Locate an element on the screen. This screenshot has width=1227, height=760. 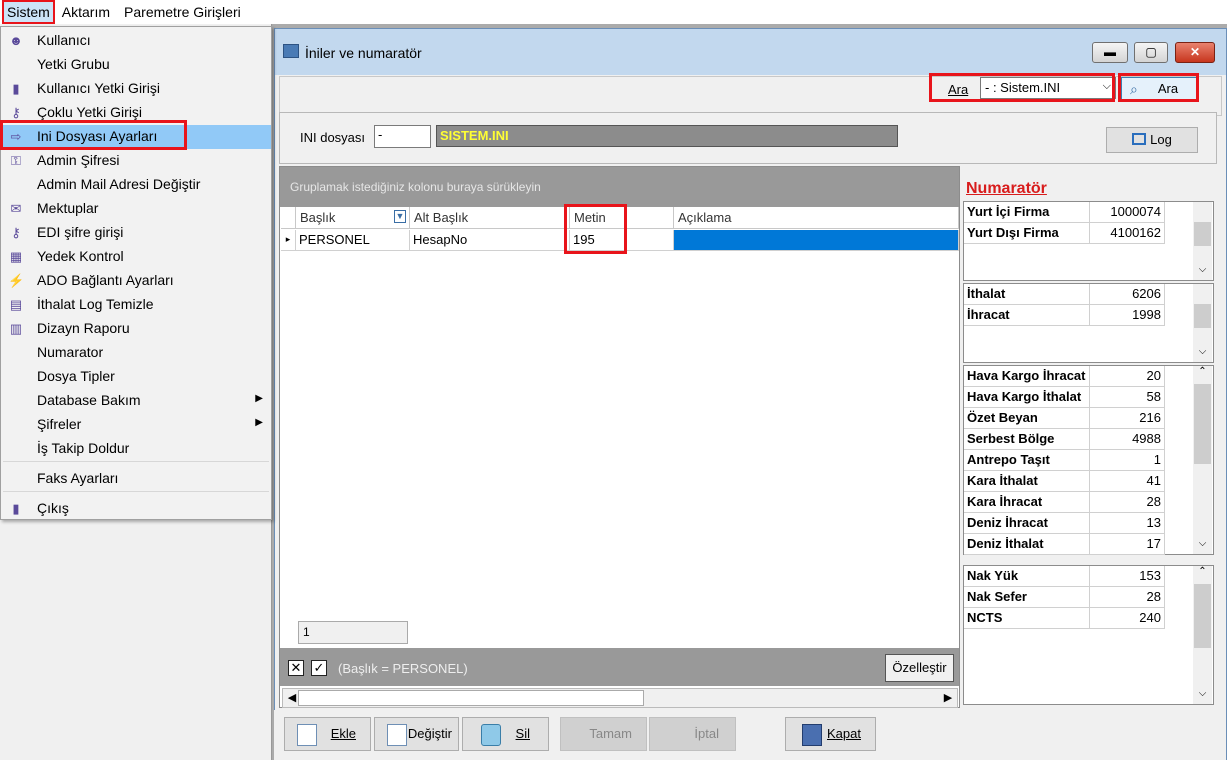
sil-button: Sil is located at coordinates (505, 734).